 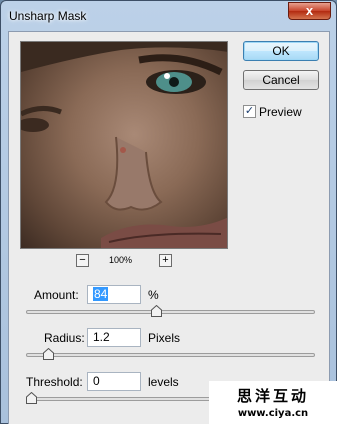 I want to click on watermark-chinese-text: 思洋互动, so click(x=272, y=396).